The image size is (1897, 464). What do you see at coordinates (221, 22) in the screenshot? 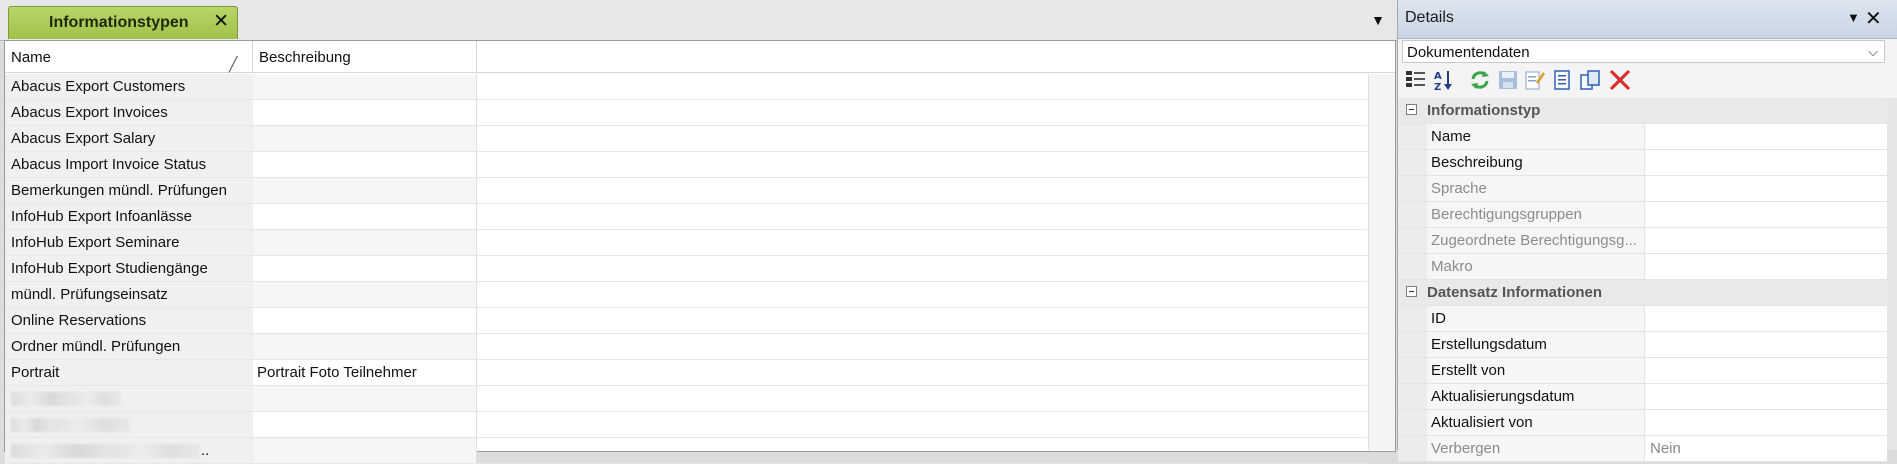
I see `close-tab-icon: ✕` at bounding box center [221, 22].